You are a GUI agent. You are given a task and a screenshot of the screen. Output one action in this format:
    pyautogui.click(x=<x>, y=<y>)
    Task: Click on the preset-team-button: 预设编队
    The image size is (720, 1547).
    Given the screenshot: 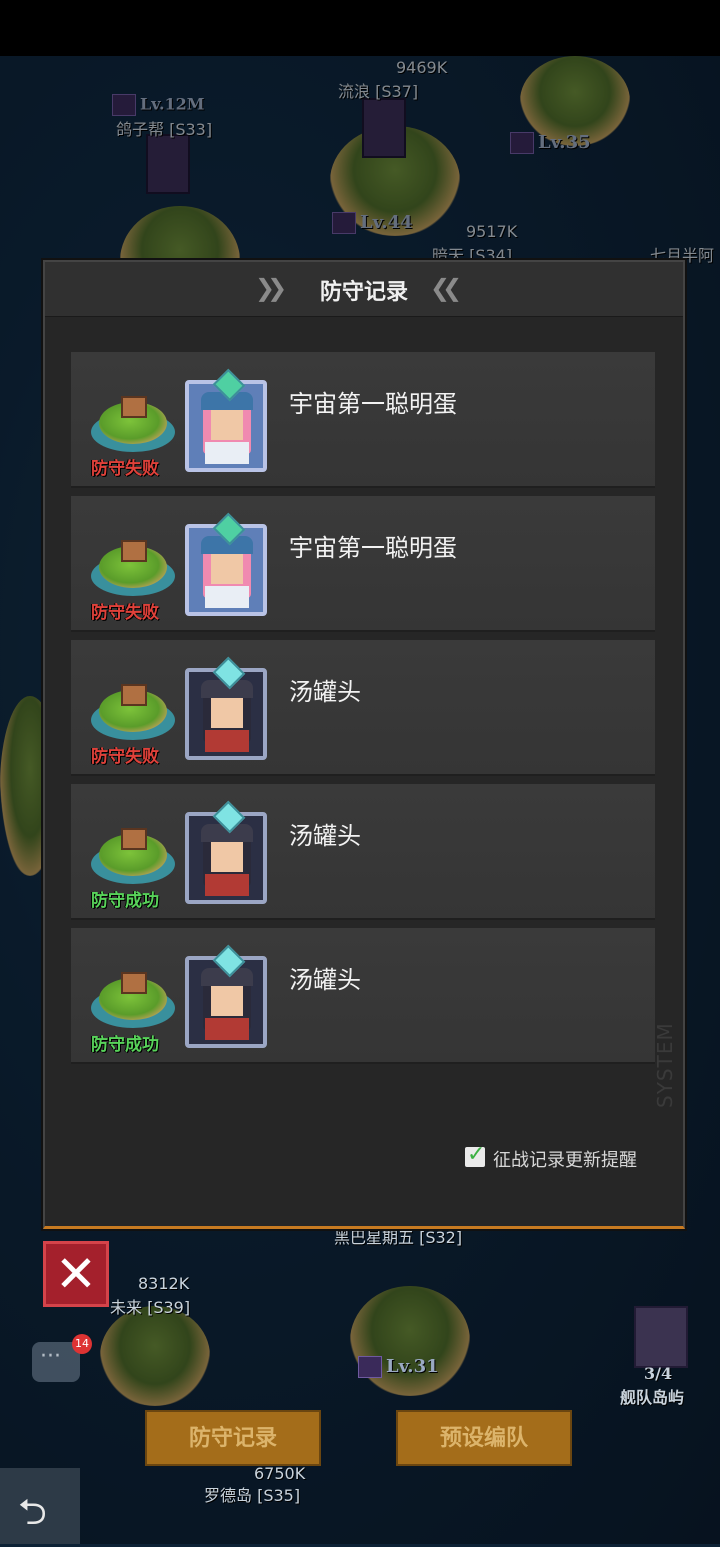 What is the action you would take?
    pyautogui.click(x=484, y=1438)
    